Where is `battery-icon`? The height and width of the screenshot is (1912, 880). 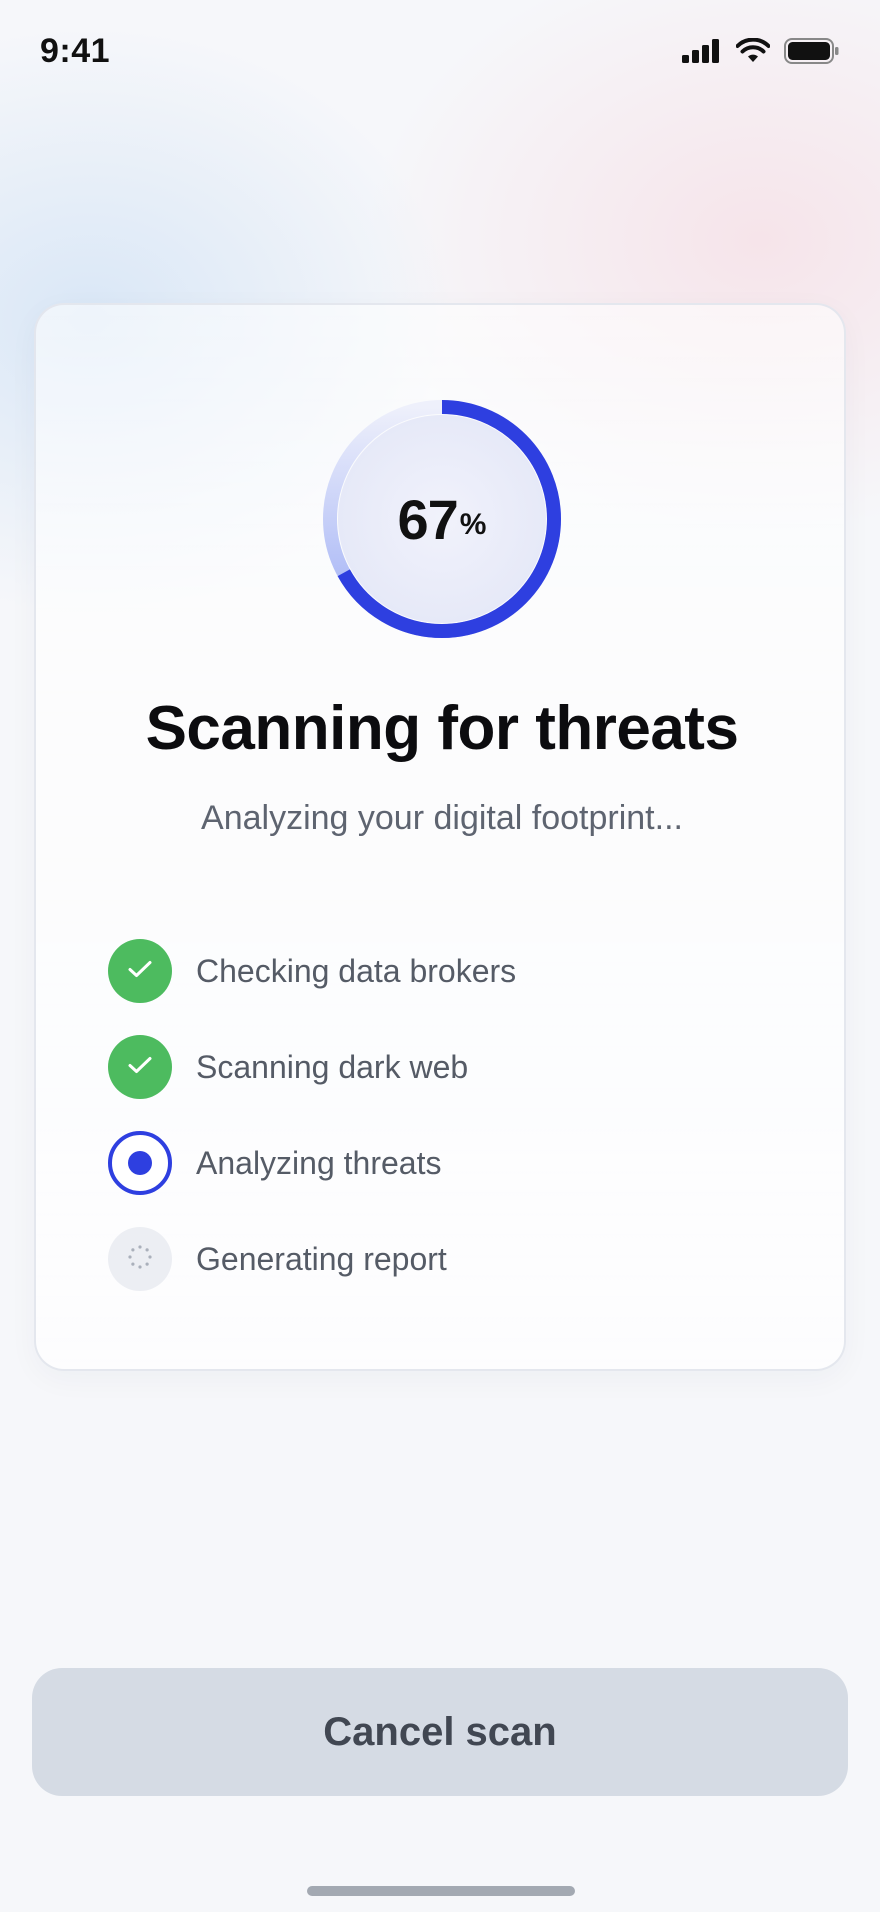 battery-icon is located at coordinates (812, 53).